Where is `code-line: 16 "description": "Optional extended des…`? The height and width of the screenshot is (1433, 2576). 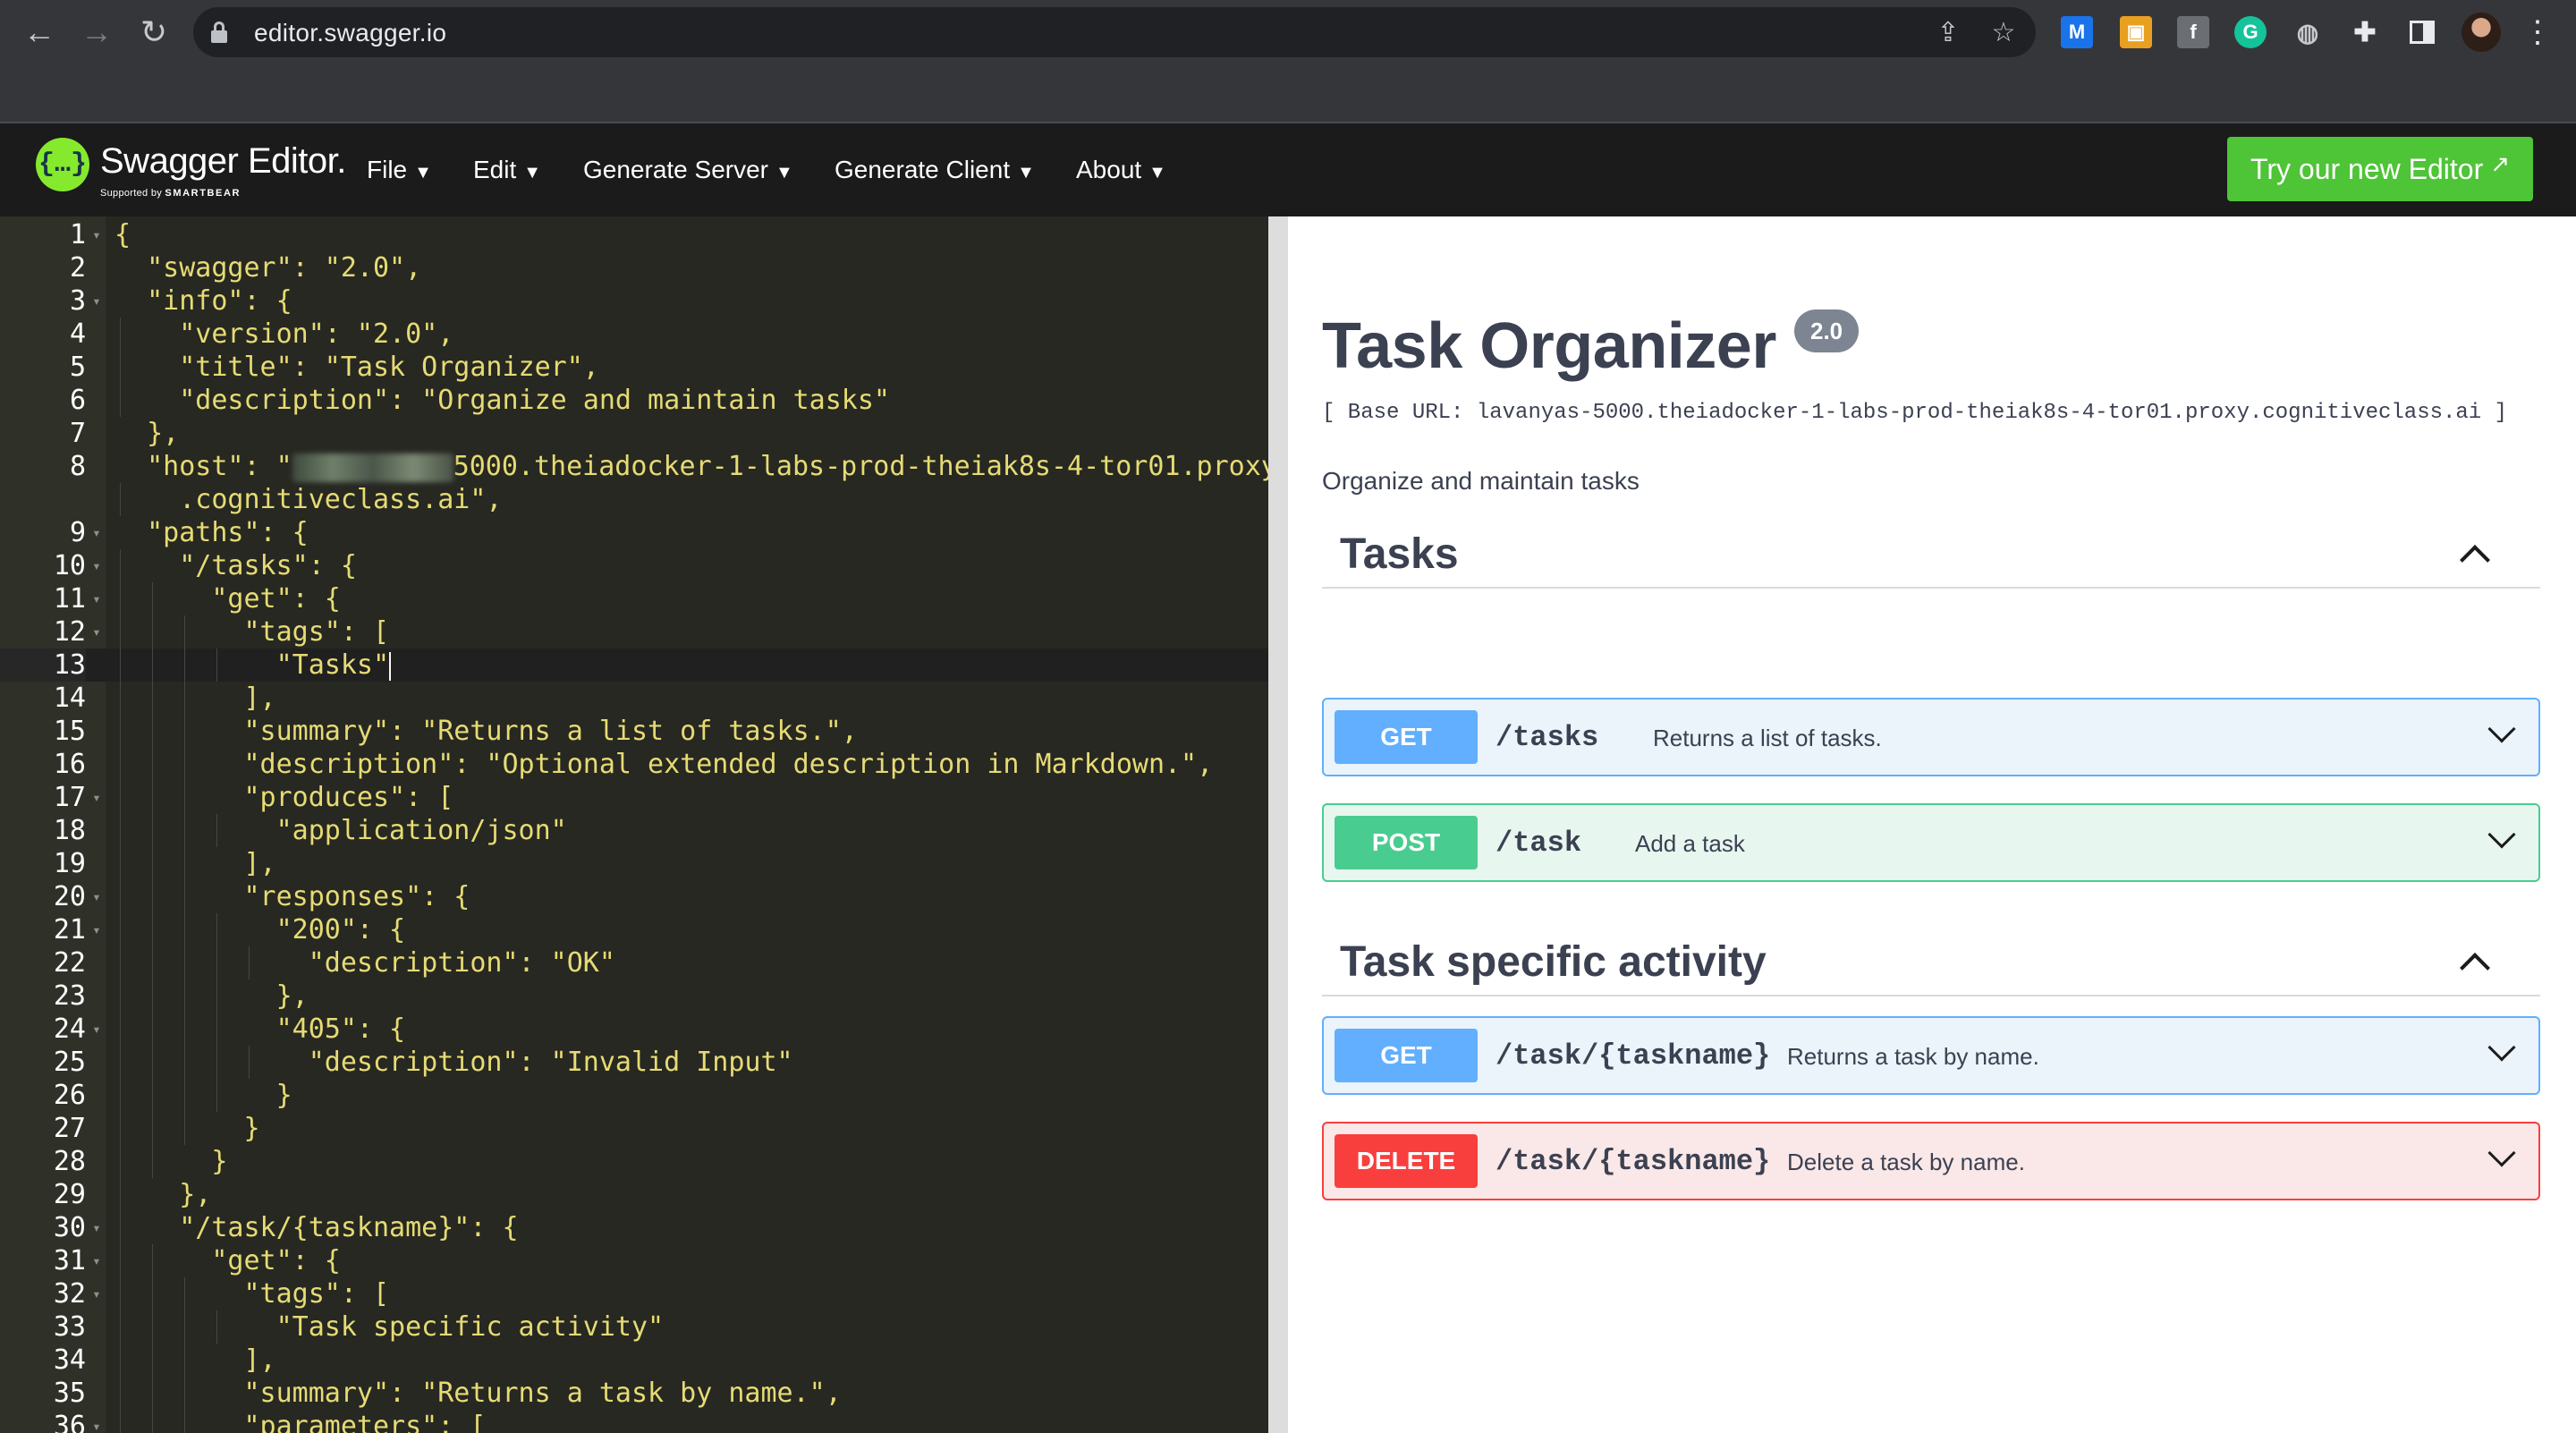
code-line: 16 "description": "Optional extended des… is located at coordinates (634, 764).